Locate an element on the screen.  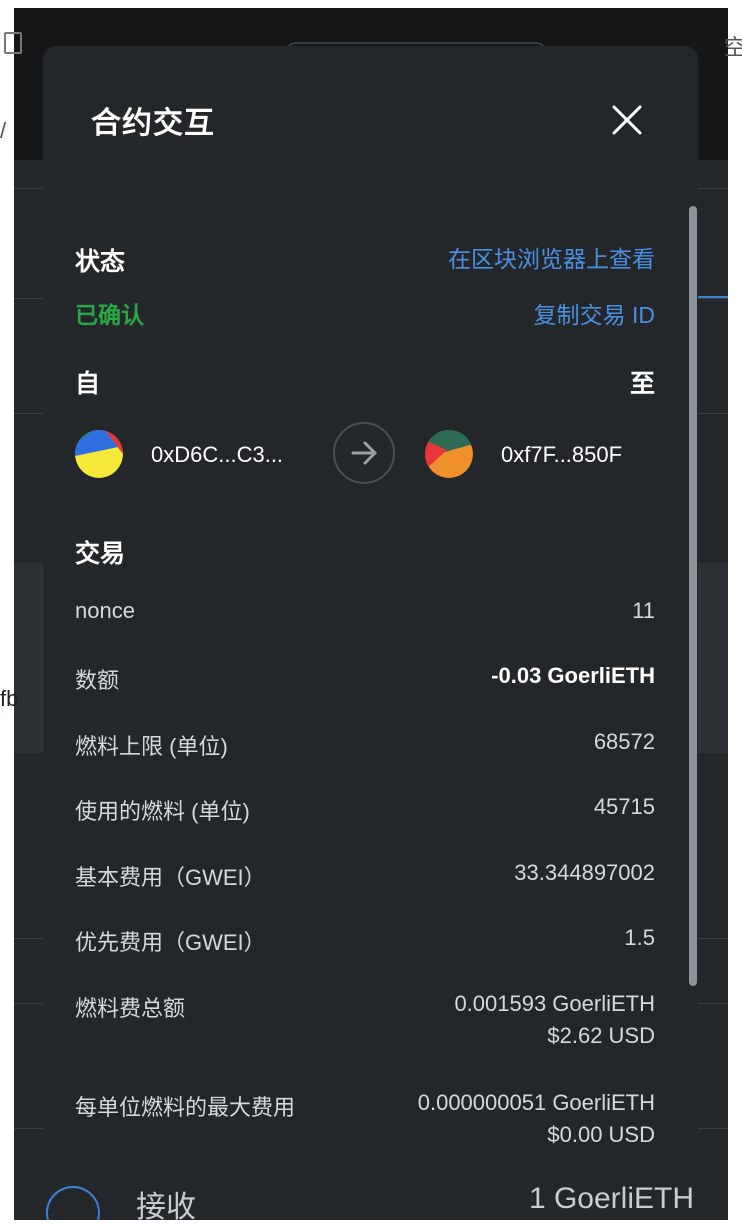
status-value: 已确认 is located at coordinates (109, 315).